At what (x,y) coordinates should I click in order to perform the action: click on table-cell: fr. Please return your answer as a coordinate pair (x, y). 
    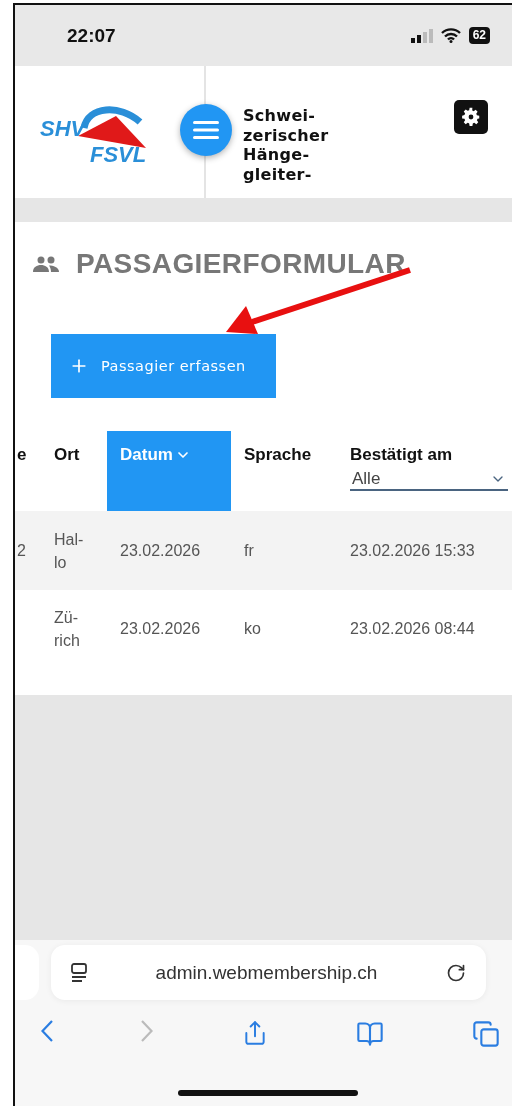
    Looking at the image, I should click on (249, 550).